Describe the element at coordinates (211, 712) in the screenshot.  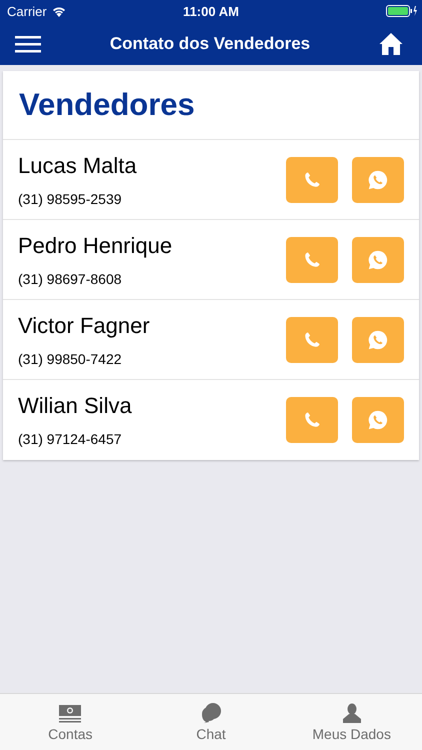
I see `chat-bubbles-icon` at that location.